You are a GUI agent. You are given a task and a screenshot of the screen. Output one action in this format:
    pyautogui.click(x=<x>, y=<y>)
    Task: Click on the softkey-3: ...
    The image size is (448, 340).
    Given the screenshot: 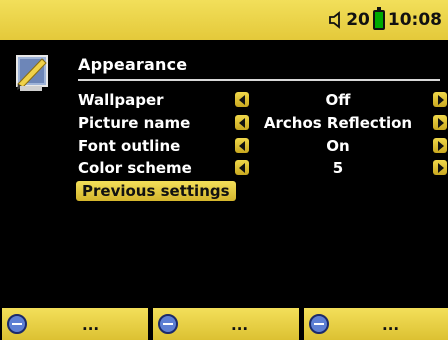 What is the action you would take?
    pyautogui.click(x=376, y=324)
    